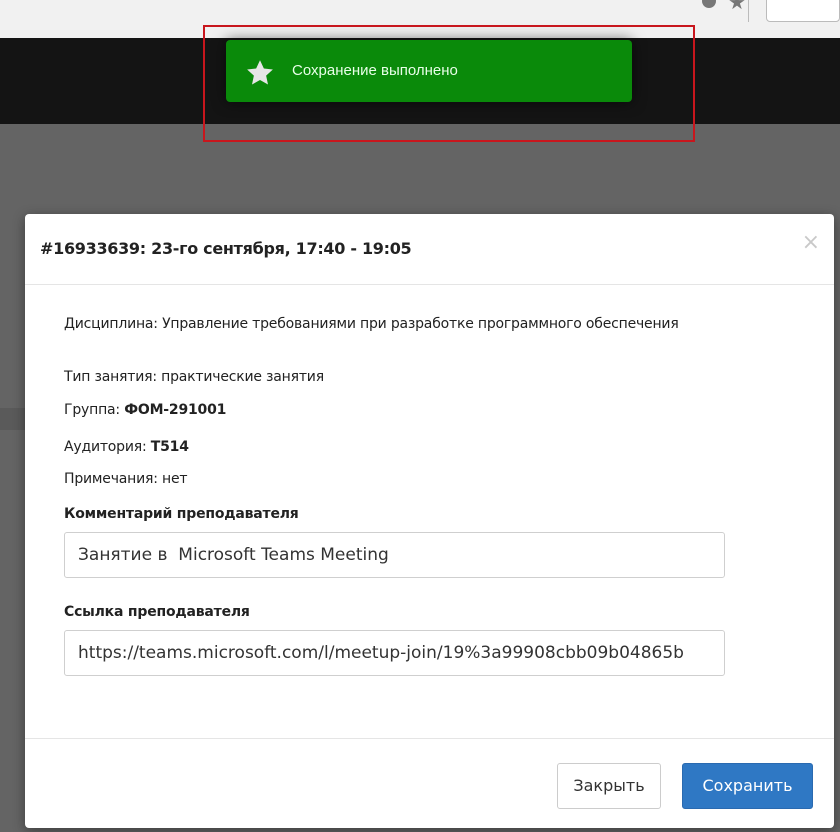 Image resolution: width=840 pixels, height=832 pixels. Describe the element at coordinates (811, 243) in the screenshot. I see `close-icon: ×` at that location.